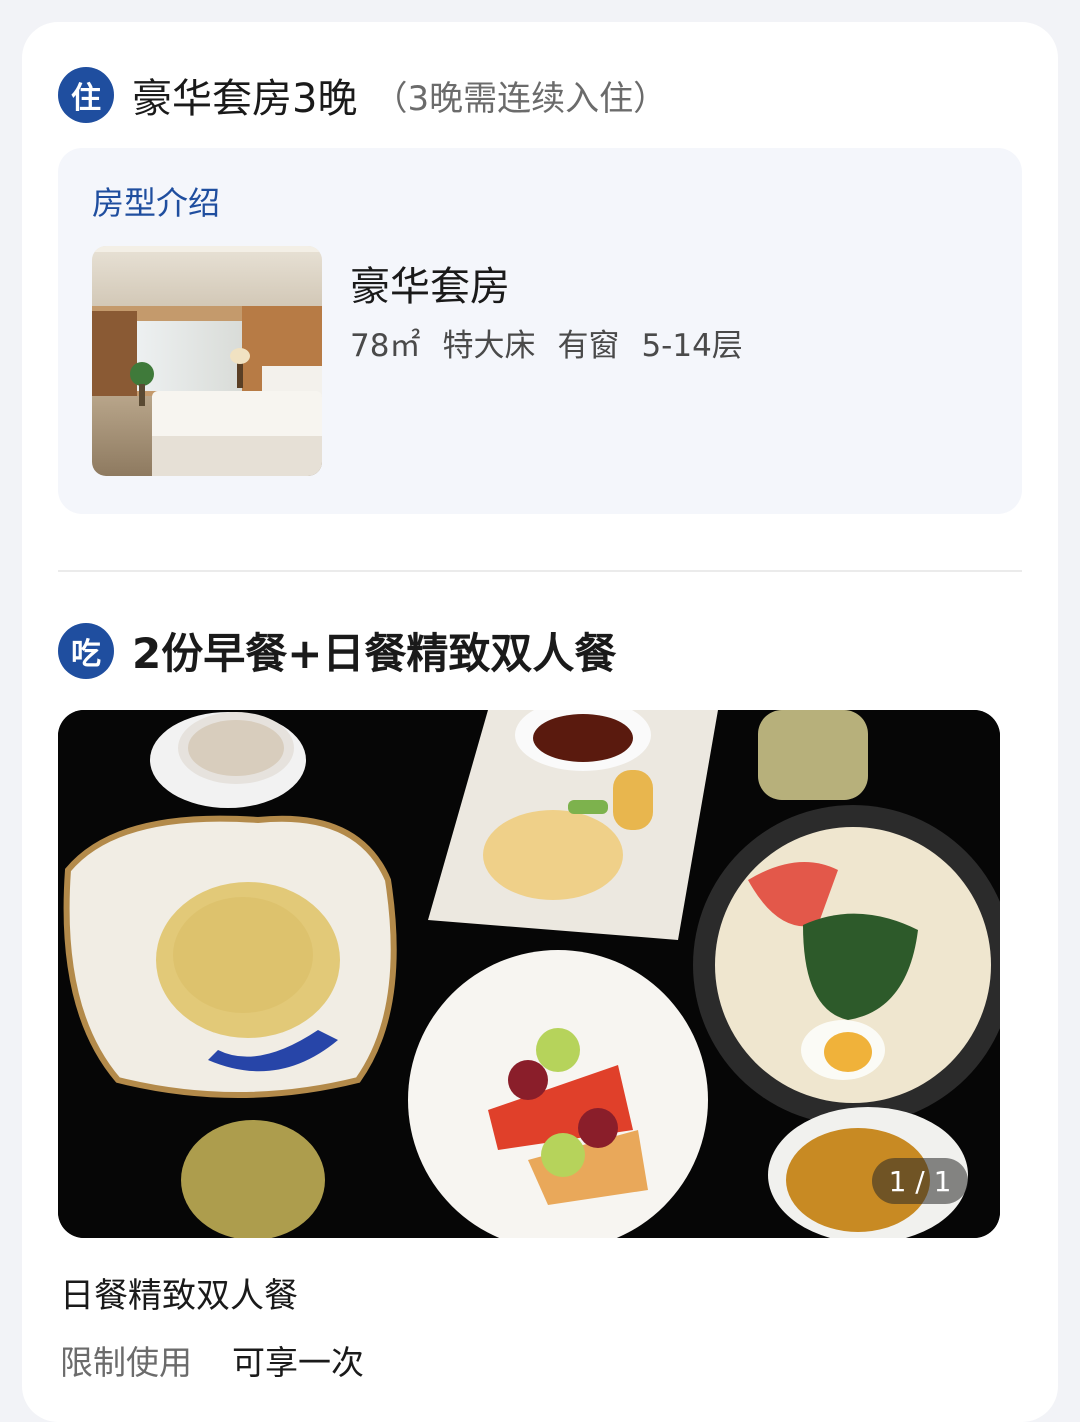 This screenshot has height=1422, width=1080. Describe the element at coordinates (298, 1362) in the screenshot. I see `usage-value: 可享一次` at that location.